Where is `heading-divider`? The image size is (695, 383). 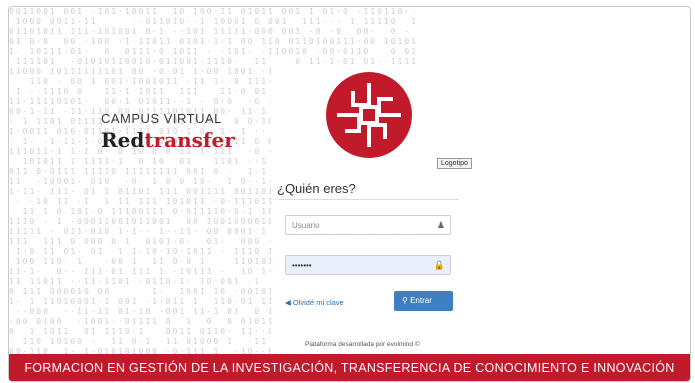
heading-divider is located at coordinates (368, 199).